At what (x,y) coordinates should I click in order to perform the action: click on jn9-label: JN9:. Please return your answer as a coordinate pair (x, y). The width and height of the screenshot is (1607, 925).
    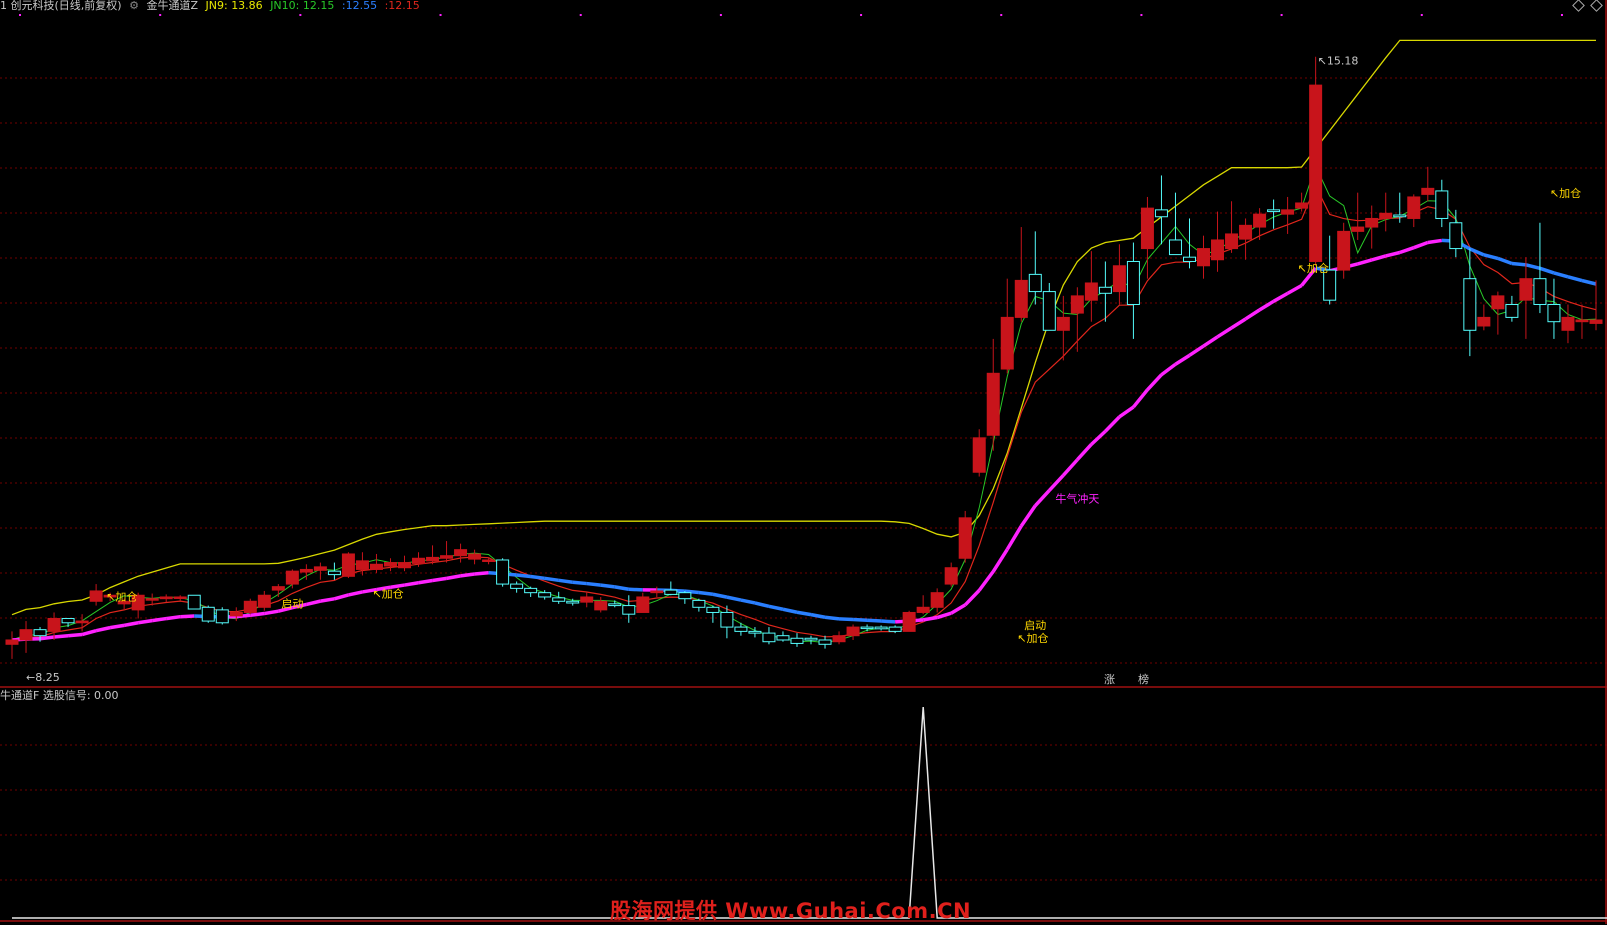
    Looking at the image, I should click on (217, 6).